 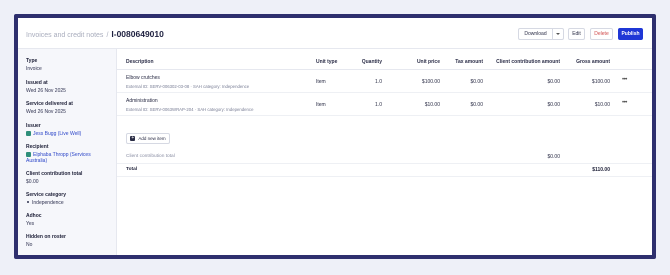 What do you see at coordinates (57, 134) in the screenshot?
I see `issuer-link: Jess Bugg (Live Well)` at bounding box center [57, 134].